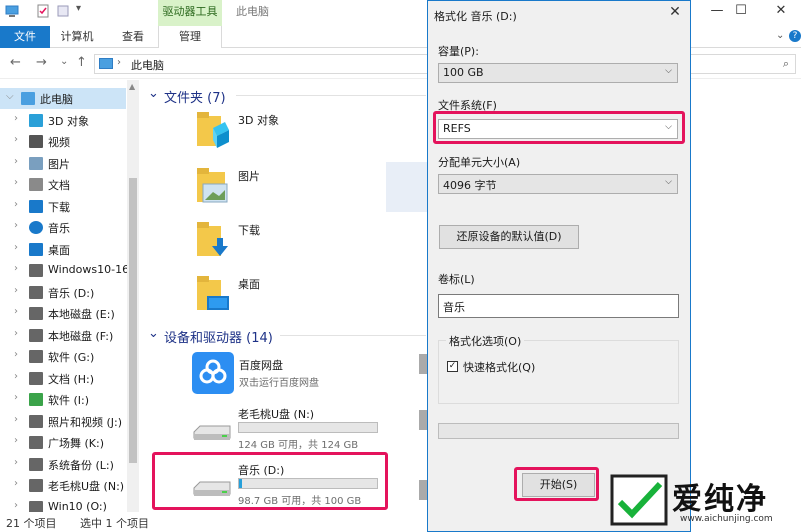 The width and height of the screenshot is (801, 532). Describe the element at coordinates (509, 237) in the screenshot. I see `restore-defaults-button: 还原设备的默认值(D)` at that location.